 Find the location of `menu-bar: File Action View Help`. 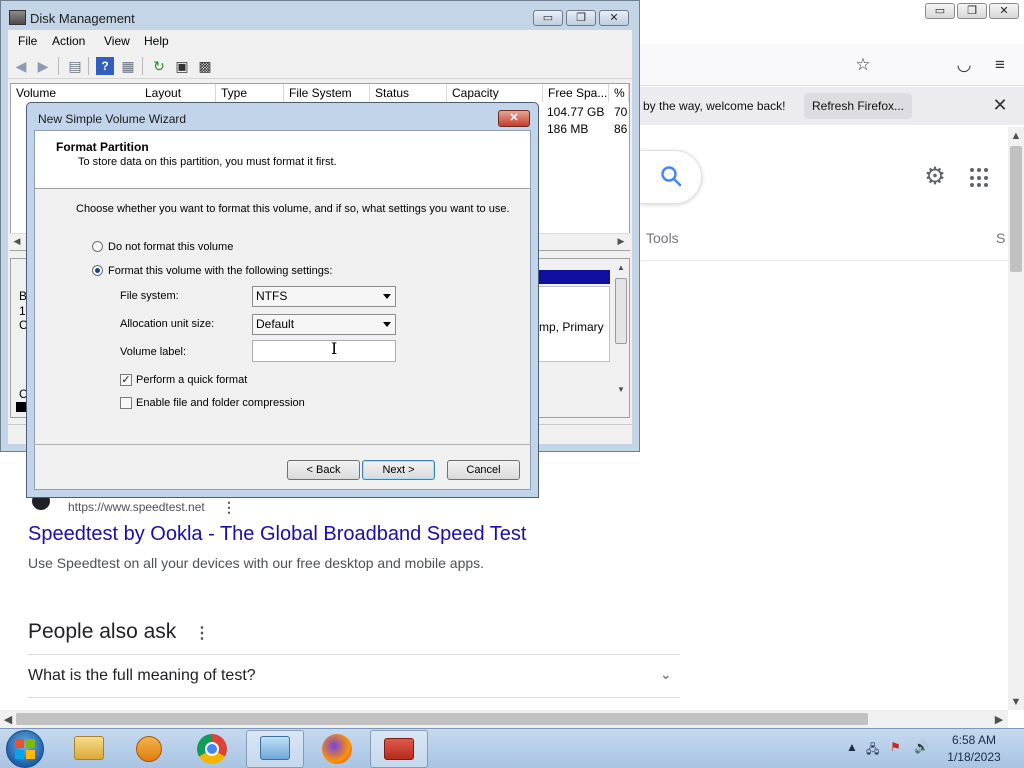

menu-bar: File Action View Help is located at coordinates (320, 41).